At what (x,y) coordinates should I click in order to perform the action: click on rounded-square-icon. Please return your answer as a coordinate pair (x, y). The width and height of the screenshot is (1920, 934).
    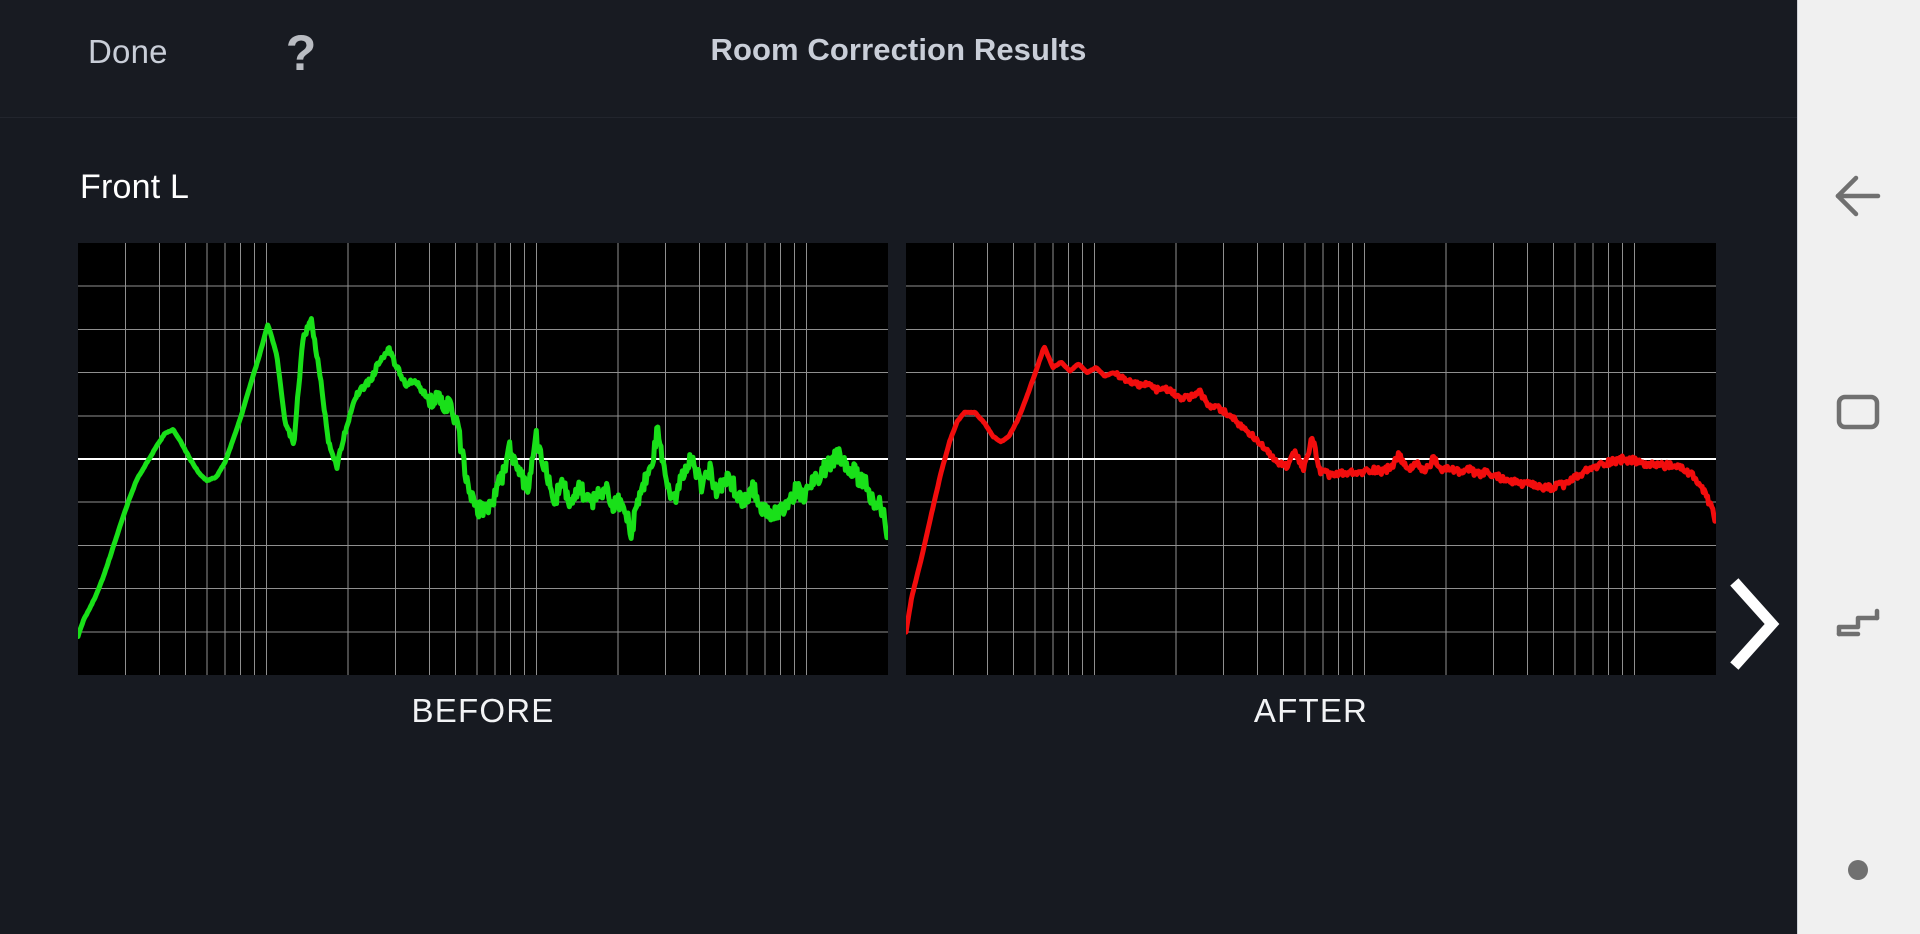
    Looking at the image, I should click on (1858, 412).